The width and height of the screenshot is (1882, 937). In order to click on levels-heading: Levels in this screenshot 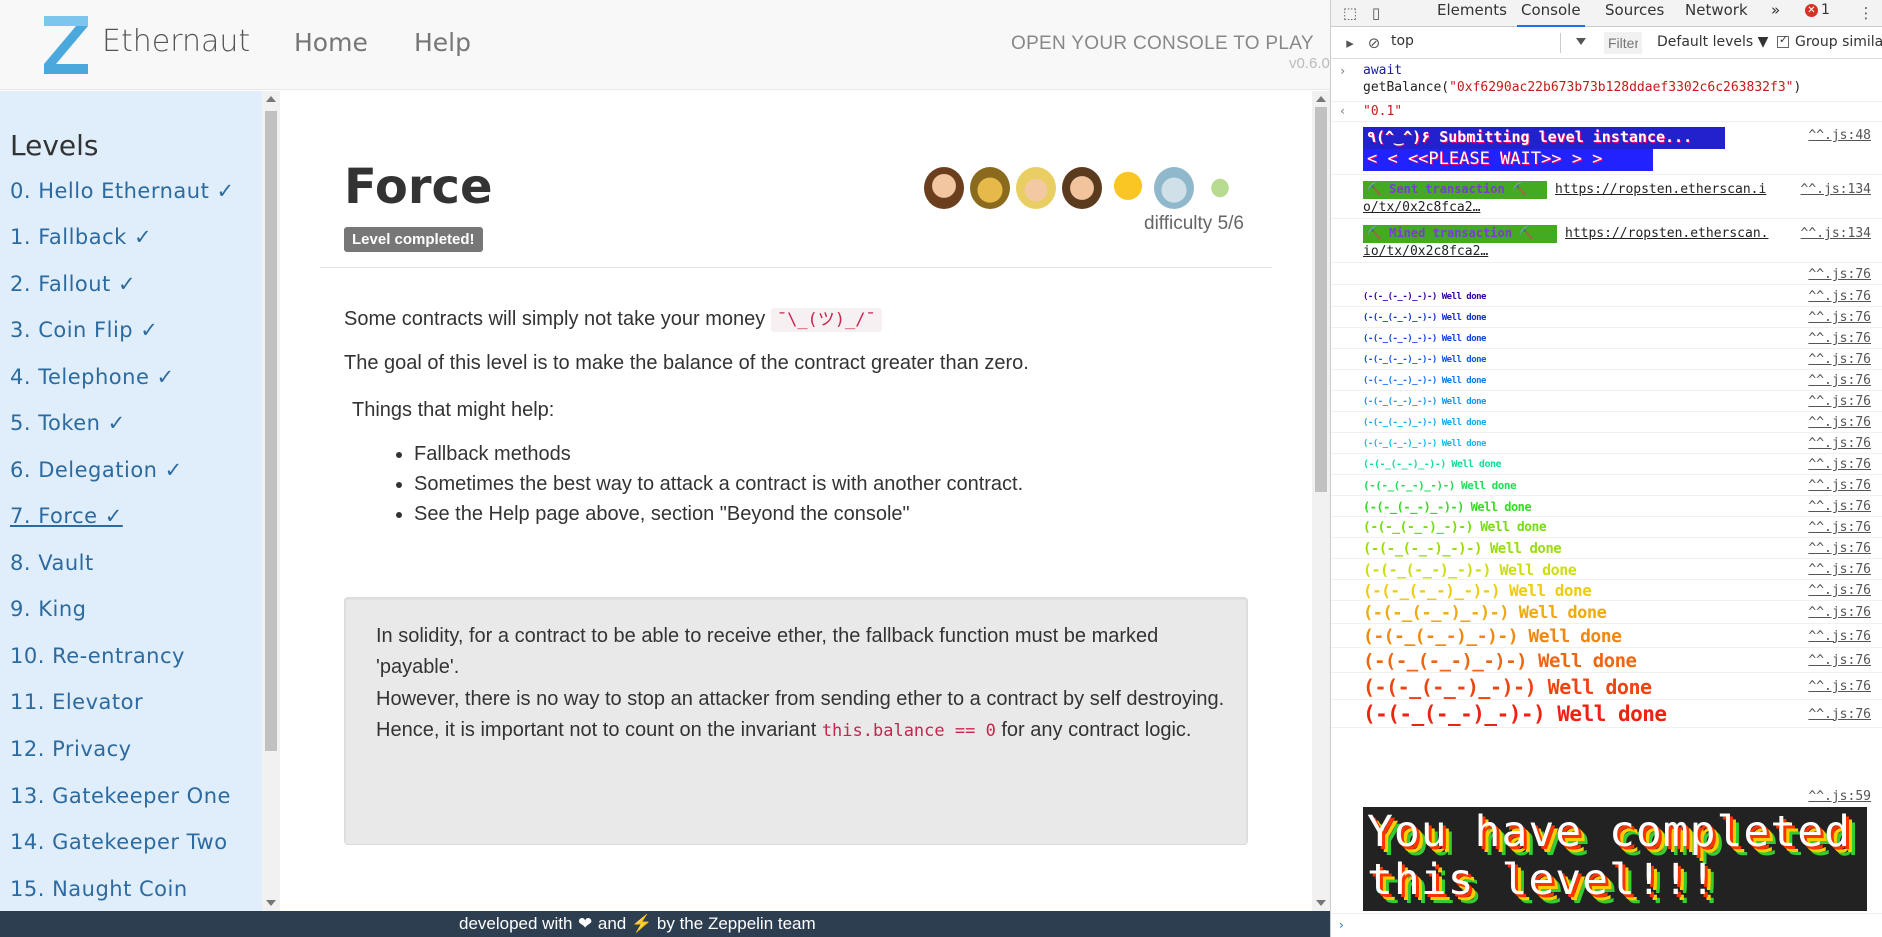, I will do `click(54, 145)`.